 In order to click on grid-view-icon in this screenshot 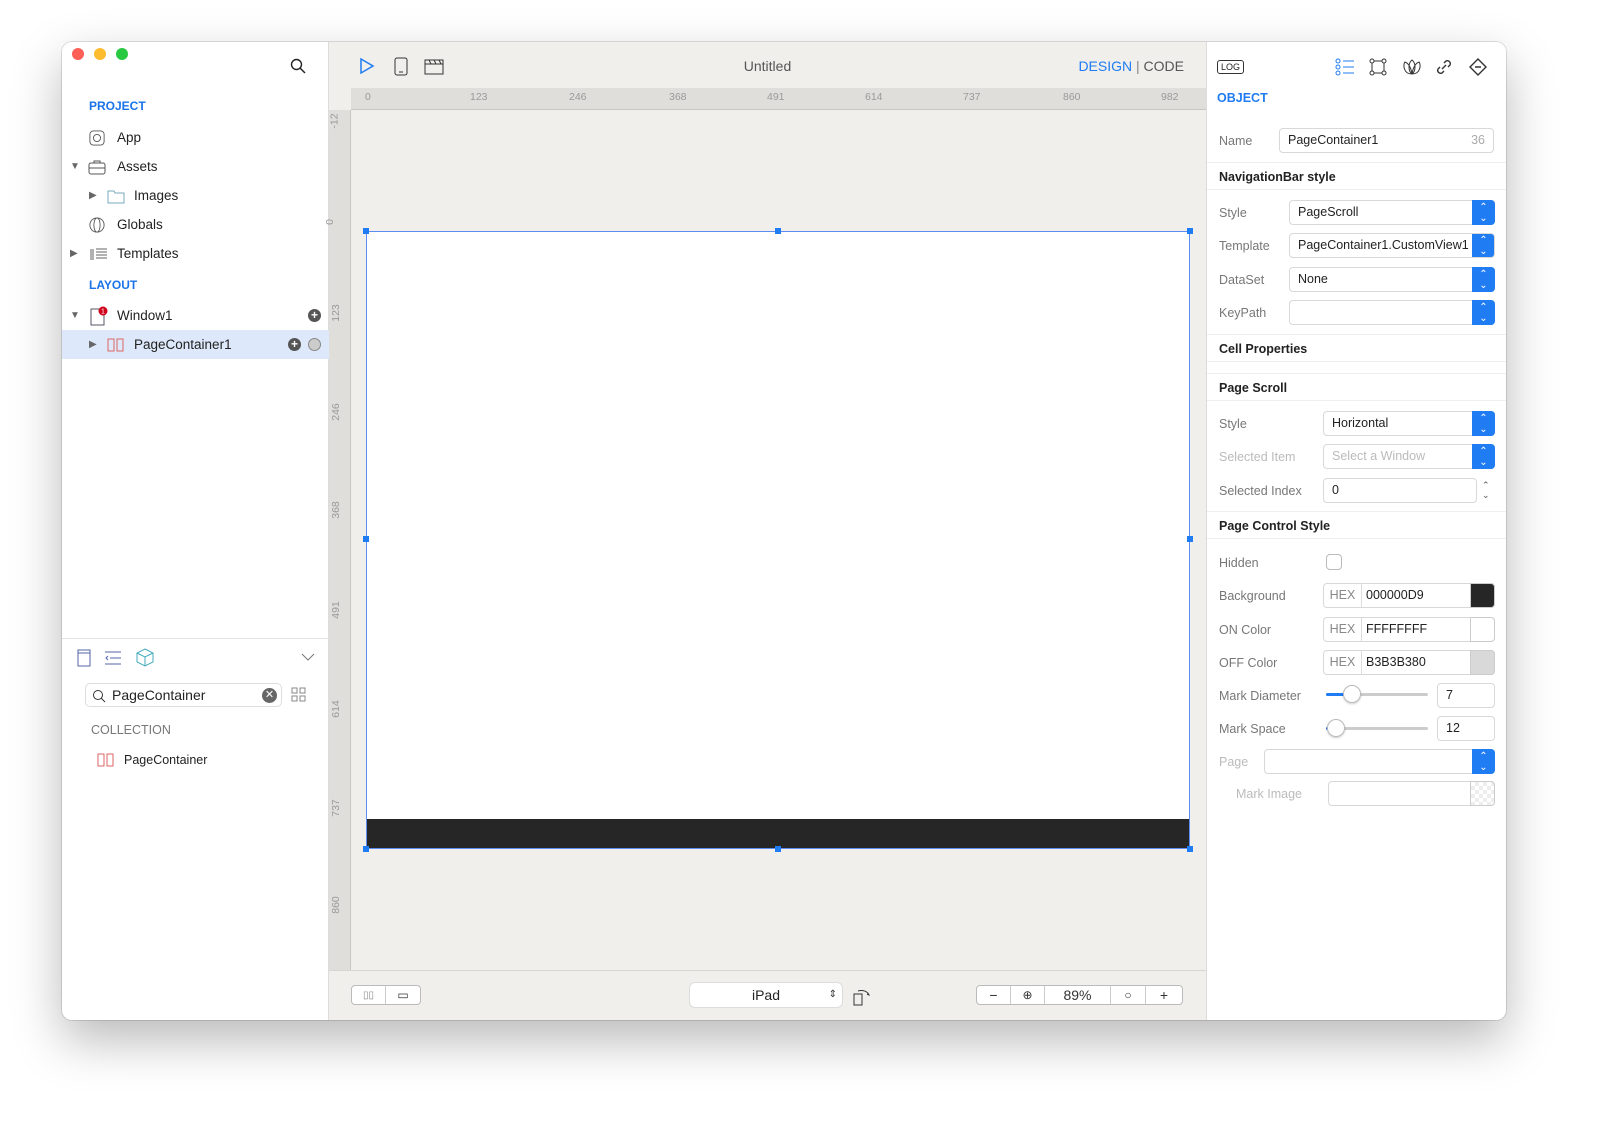, I will do `click(298, 694)`.